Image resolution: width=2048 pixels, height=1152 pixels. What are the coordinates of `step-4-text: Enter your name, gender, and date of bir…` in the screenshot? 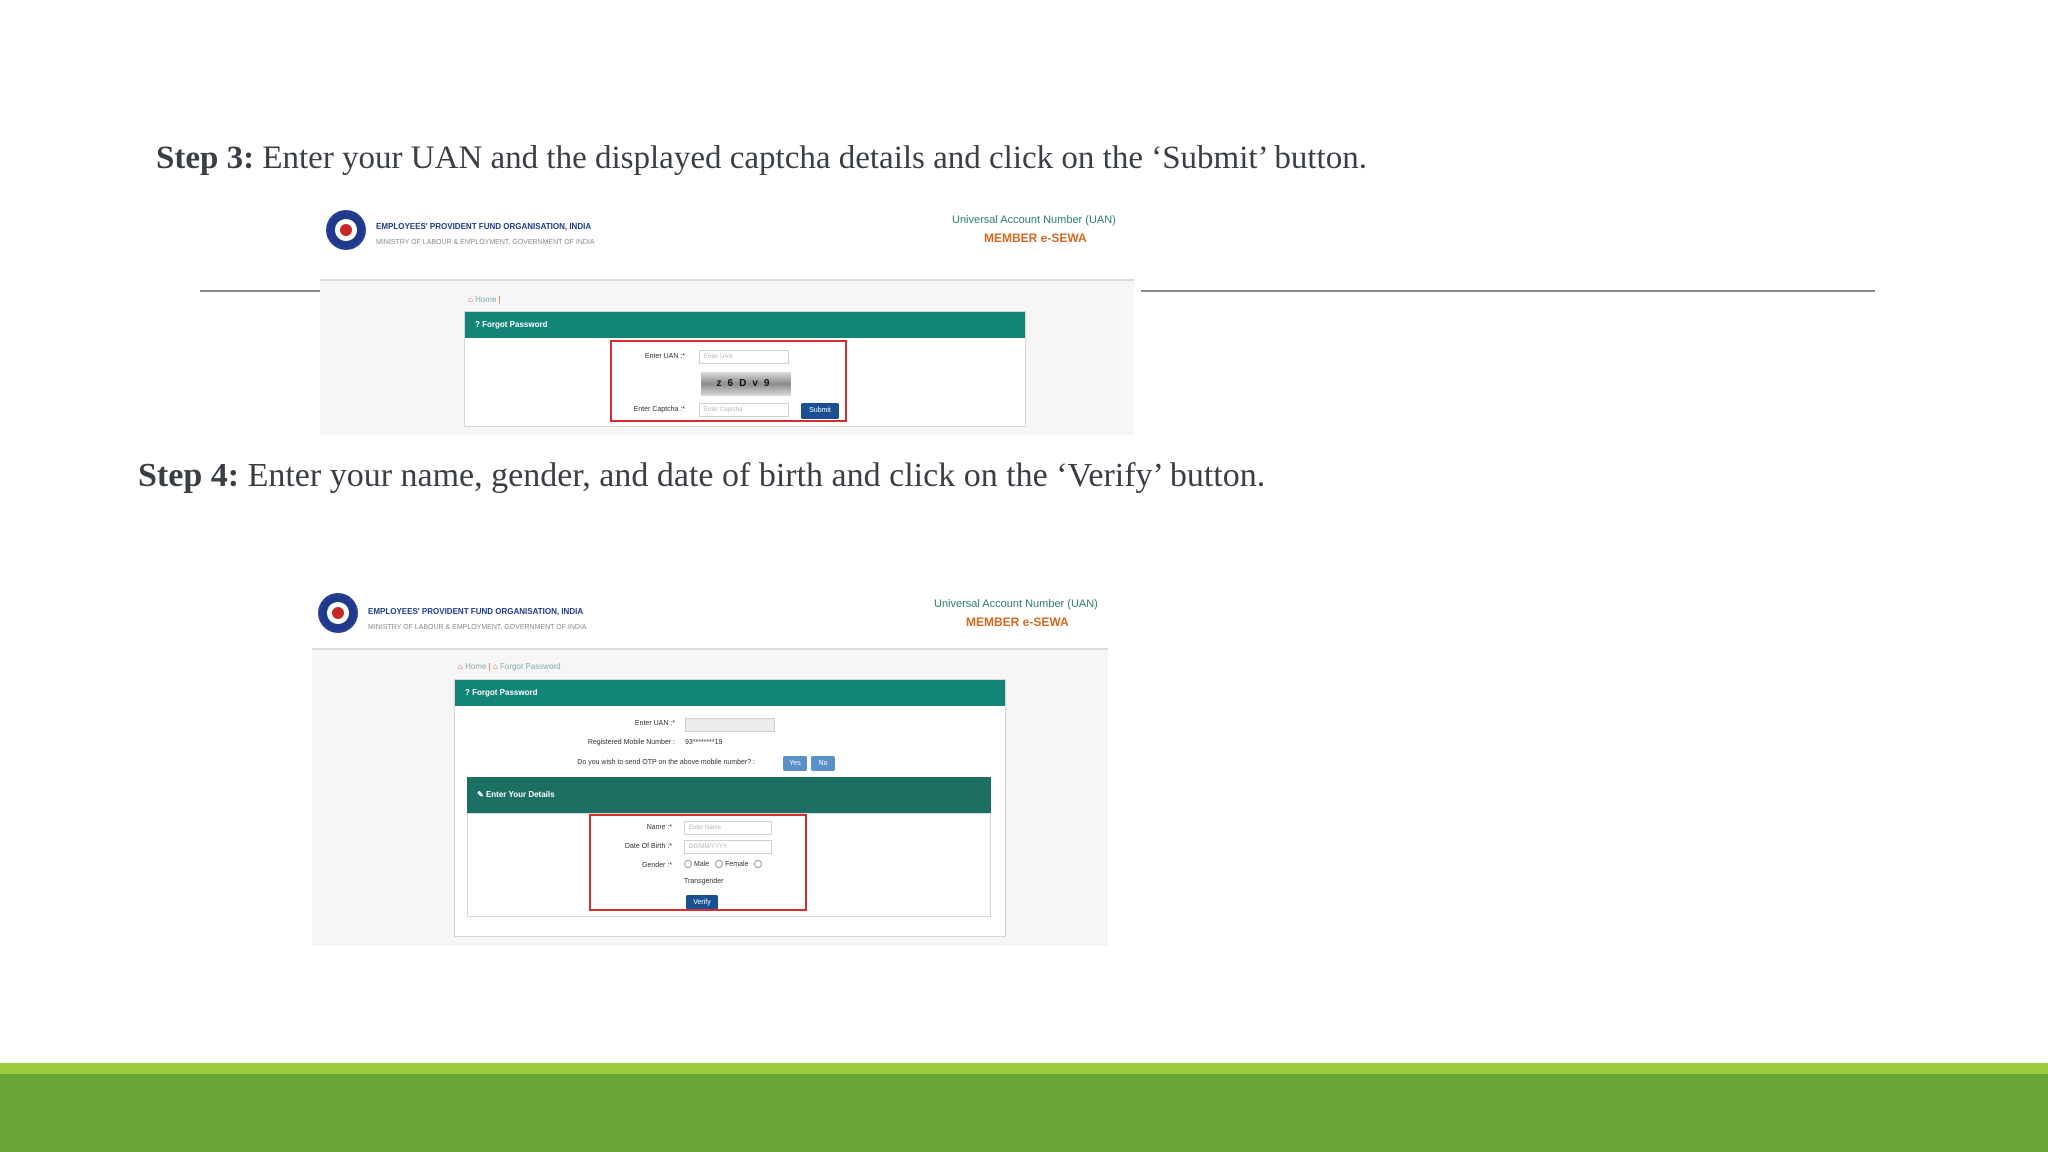 It's located at (752, 475).